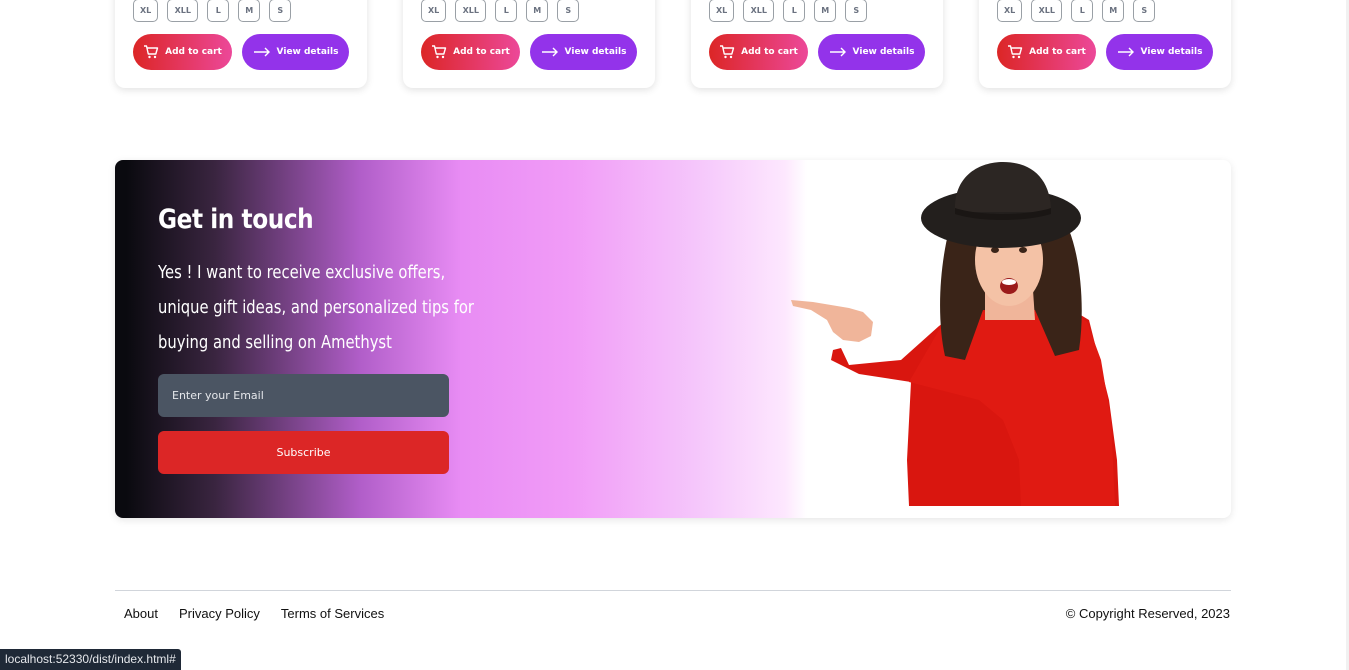 Image resolution: width=1349 pixels, height=670 pixels. What do you see at coordinates (955, 334) in the screenshot?
I see `woman-pointing-image` at bounding box center [955, 334].